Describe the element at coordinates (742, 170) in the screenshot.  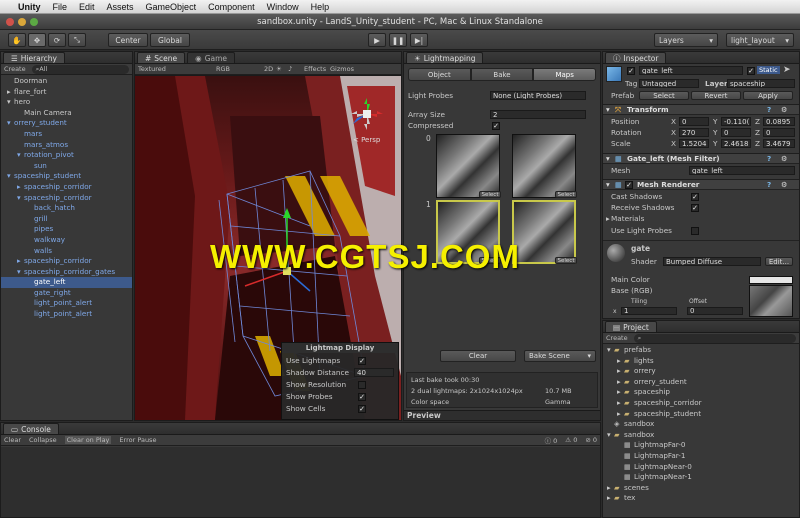
I see `mesh-field: gate_left` at that location.